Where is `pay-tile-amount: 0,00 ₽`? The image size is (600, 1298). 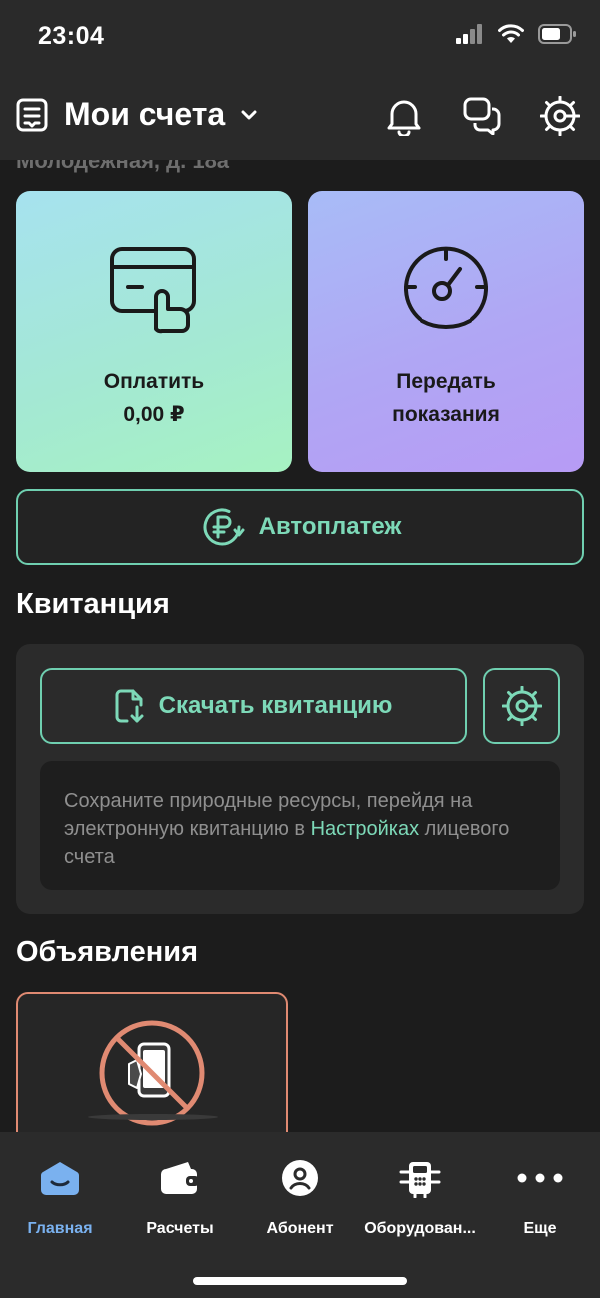 pay-tile-amount: 0,00 ₽ is located at coordinates (154, 414).